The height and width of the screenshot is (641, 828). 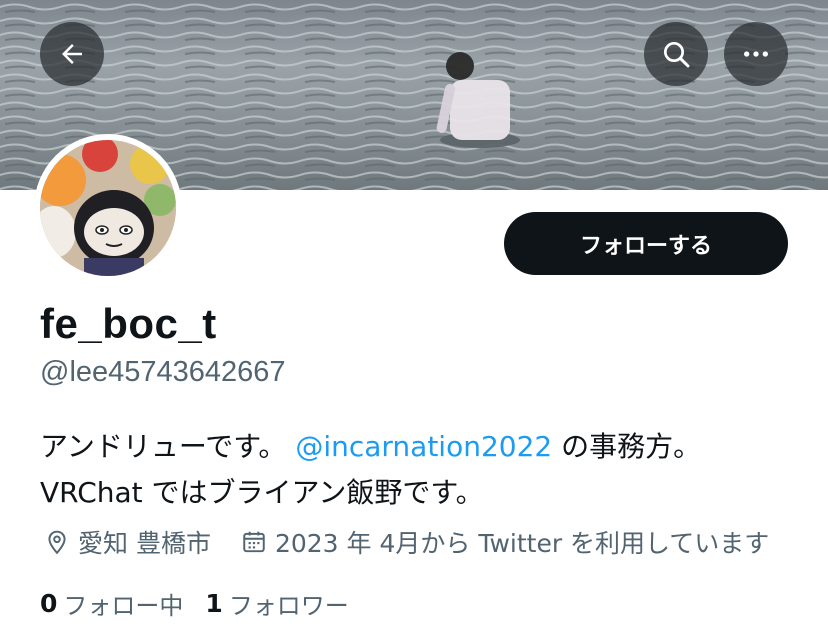 What do you see at coordinates (254, 542) in the screenshot?
I see `calendar-icon` at bounding box center [254, 542].